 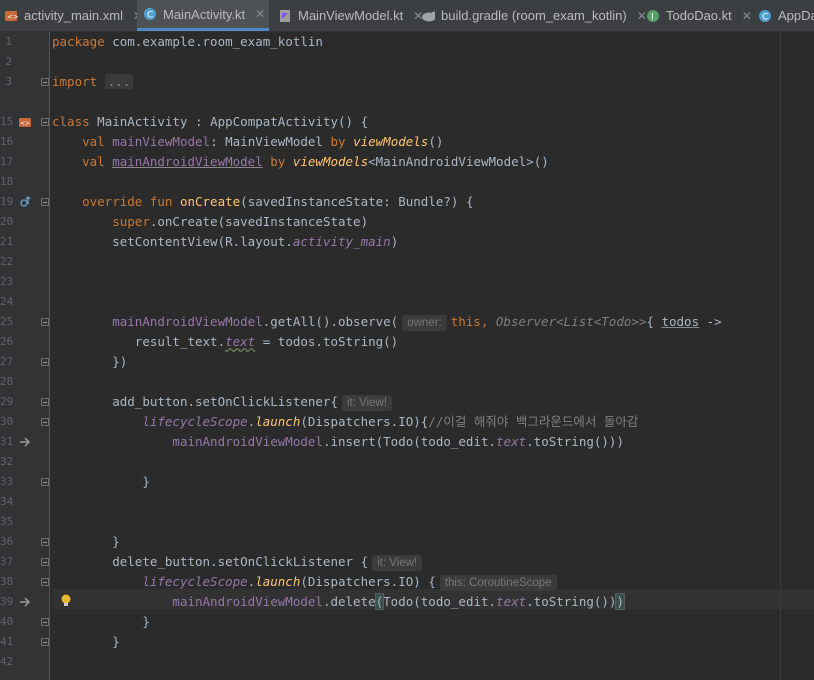 What do you see at coordinates (571, 601) in the screenshot?
I see `code-text: .toString())` at bounding box center [571, 601].